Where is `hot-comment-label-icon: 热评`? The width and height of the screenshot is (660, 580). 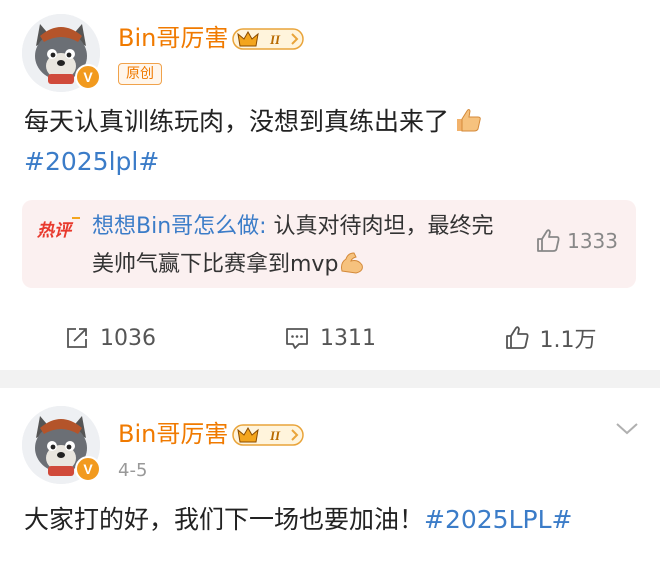 hot-comment-label-icon: 热评 is located at coordinates (58, 229).